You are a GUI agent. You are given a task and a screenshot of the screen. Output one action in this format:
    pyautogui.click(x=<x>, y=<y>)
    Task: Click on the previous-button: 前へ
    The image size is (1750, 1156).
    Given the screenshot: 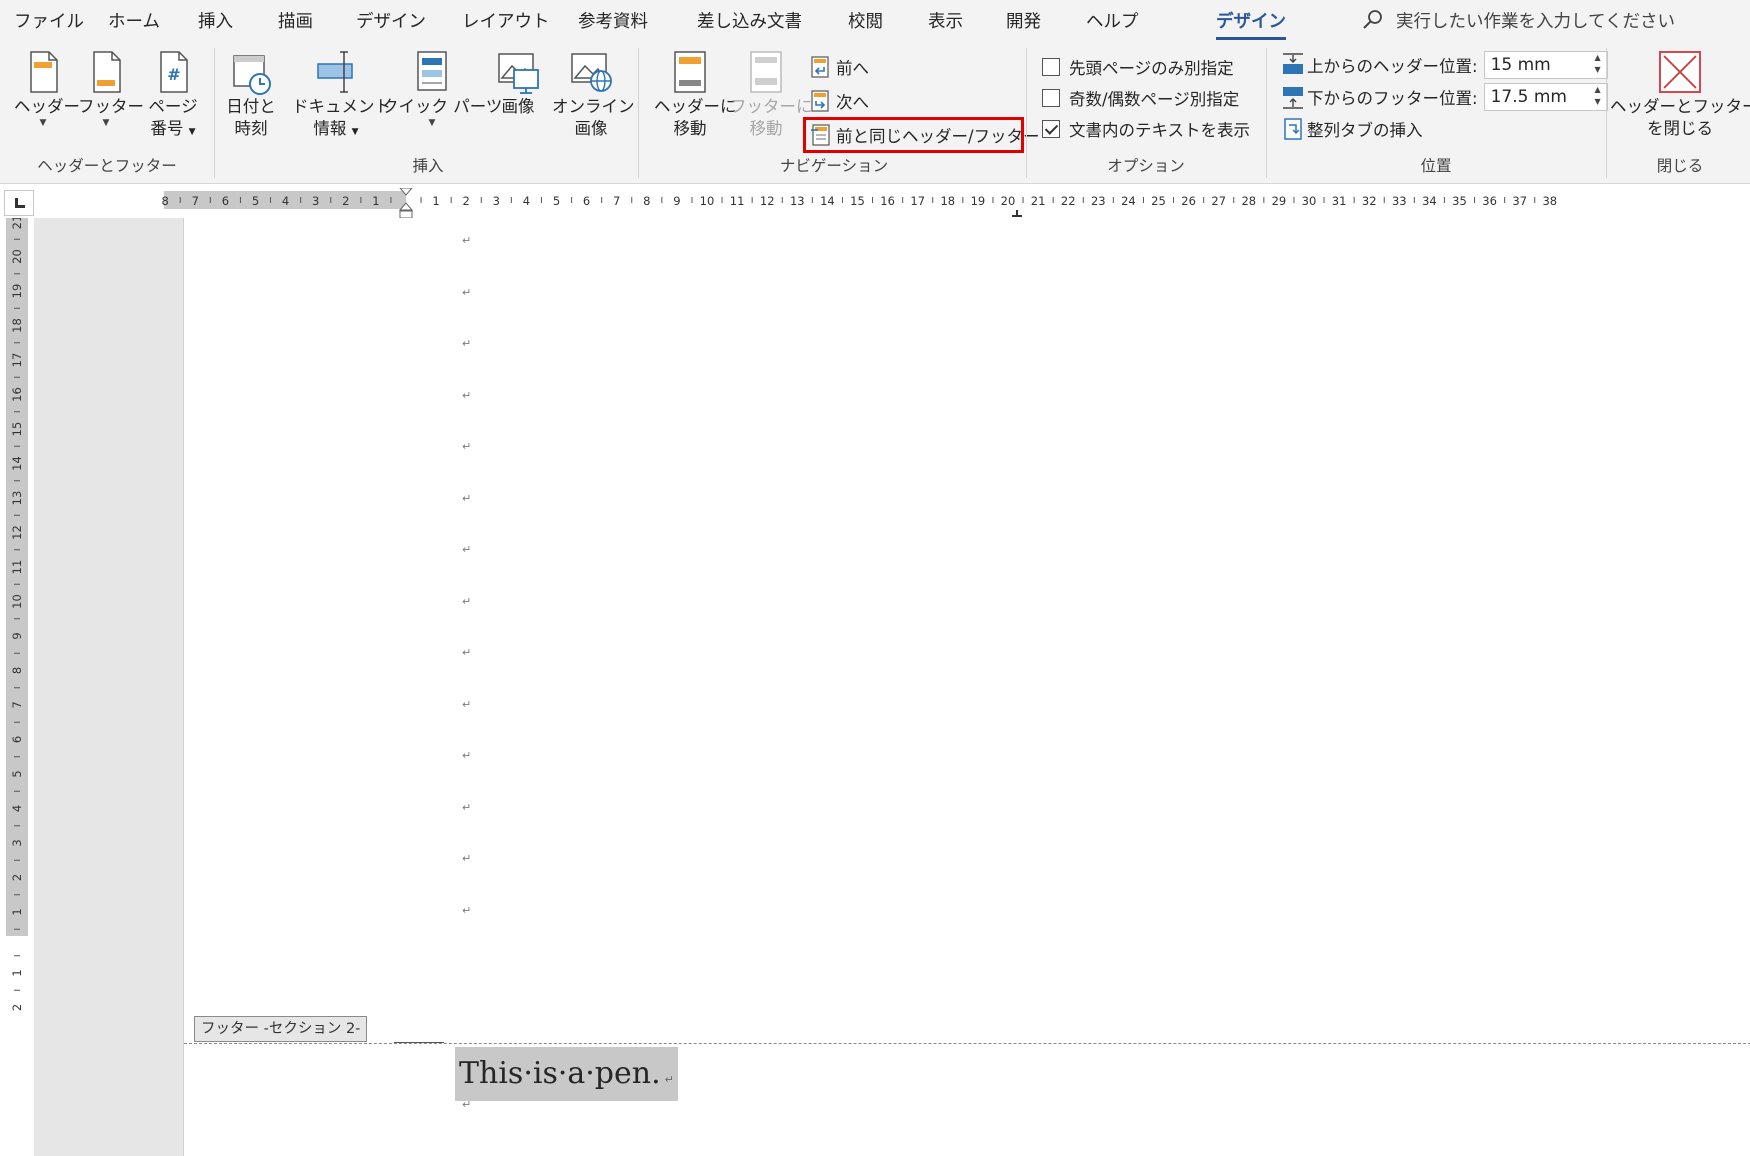 What is the action you would take?
    pyautogui.click(x=839, y=67)
    